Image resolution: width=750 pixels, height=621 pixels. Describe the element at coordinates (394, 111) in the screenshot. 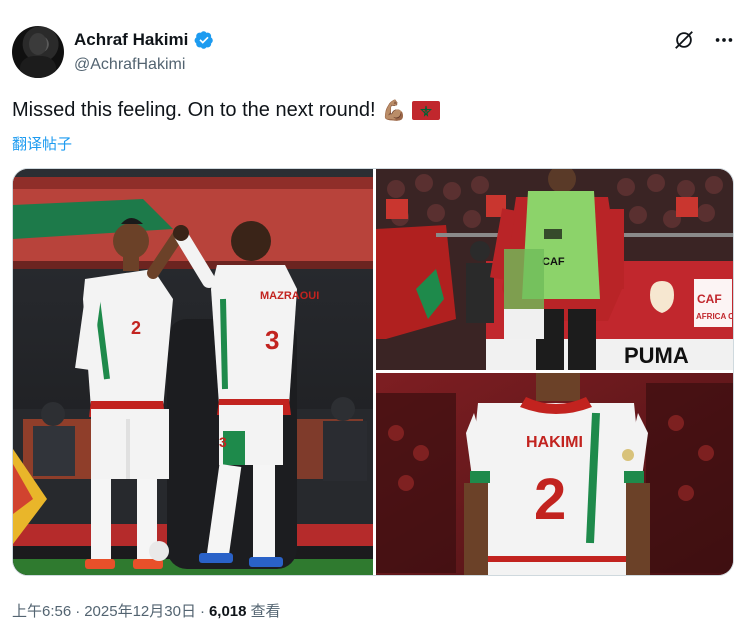

I see `flexed-biceps-emoji: 💪🏽` at that location.